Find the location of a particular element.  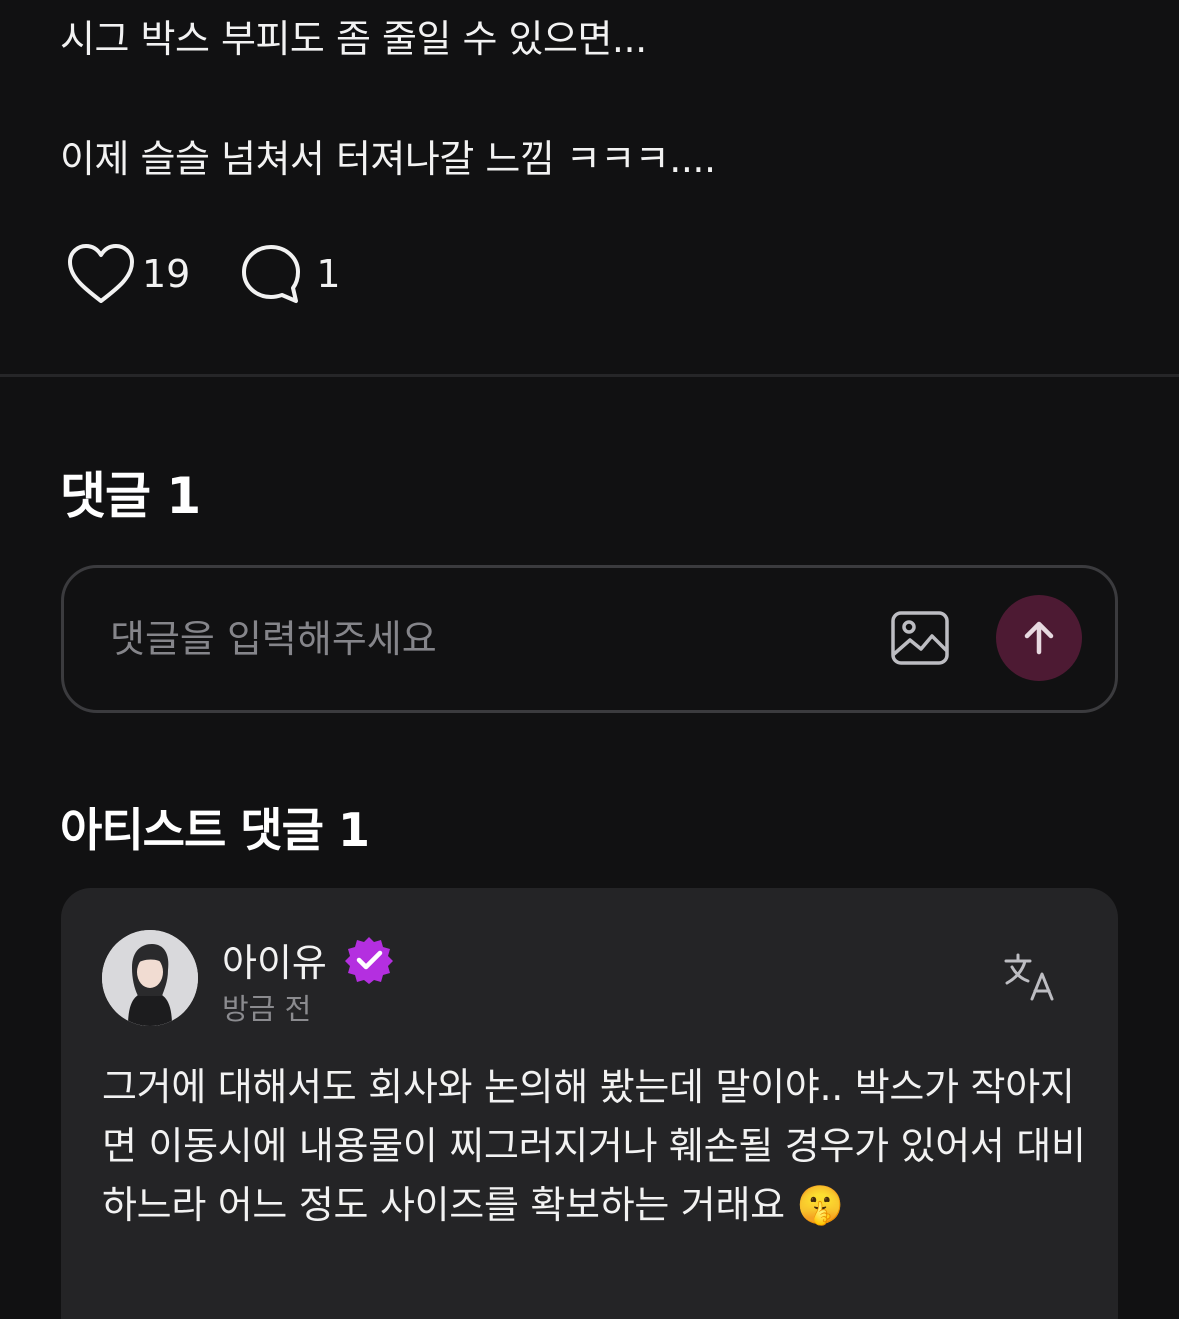

attach-image-button is located at coordinates (920, 638).